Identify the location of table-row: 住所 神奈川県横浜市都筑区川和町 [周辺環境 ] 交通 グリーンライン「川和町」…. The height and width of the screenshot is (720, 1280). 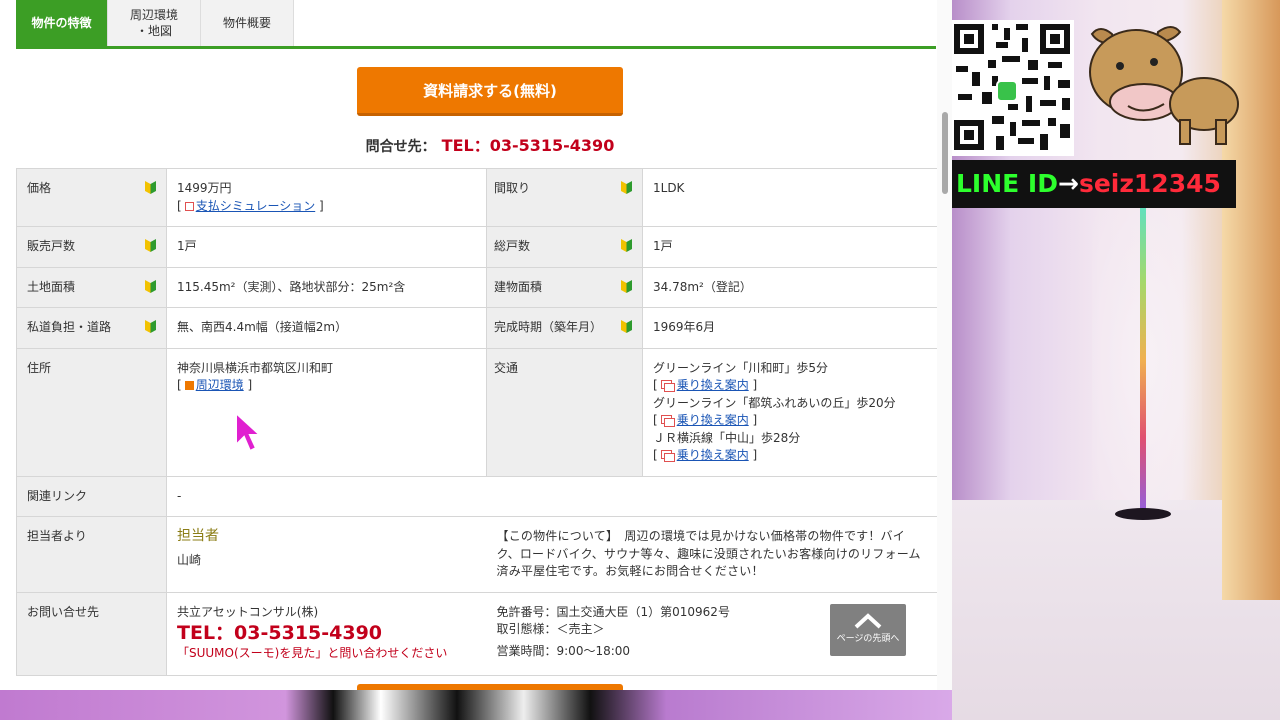
(477, 412).